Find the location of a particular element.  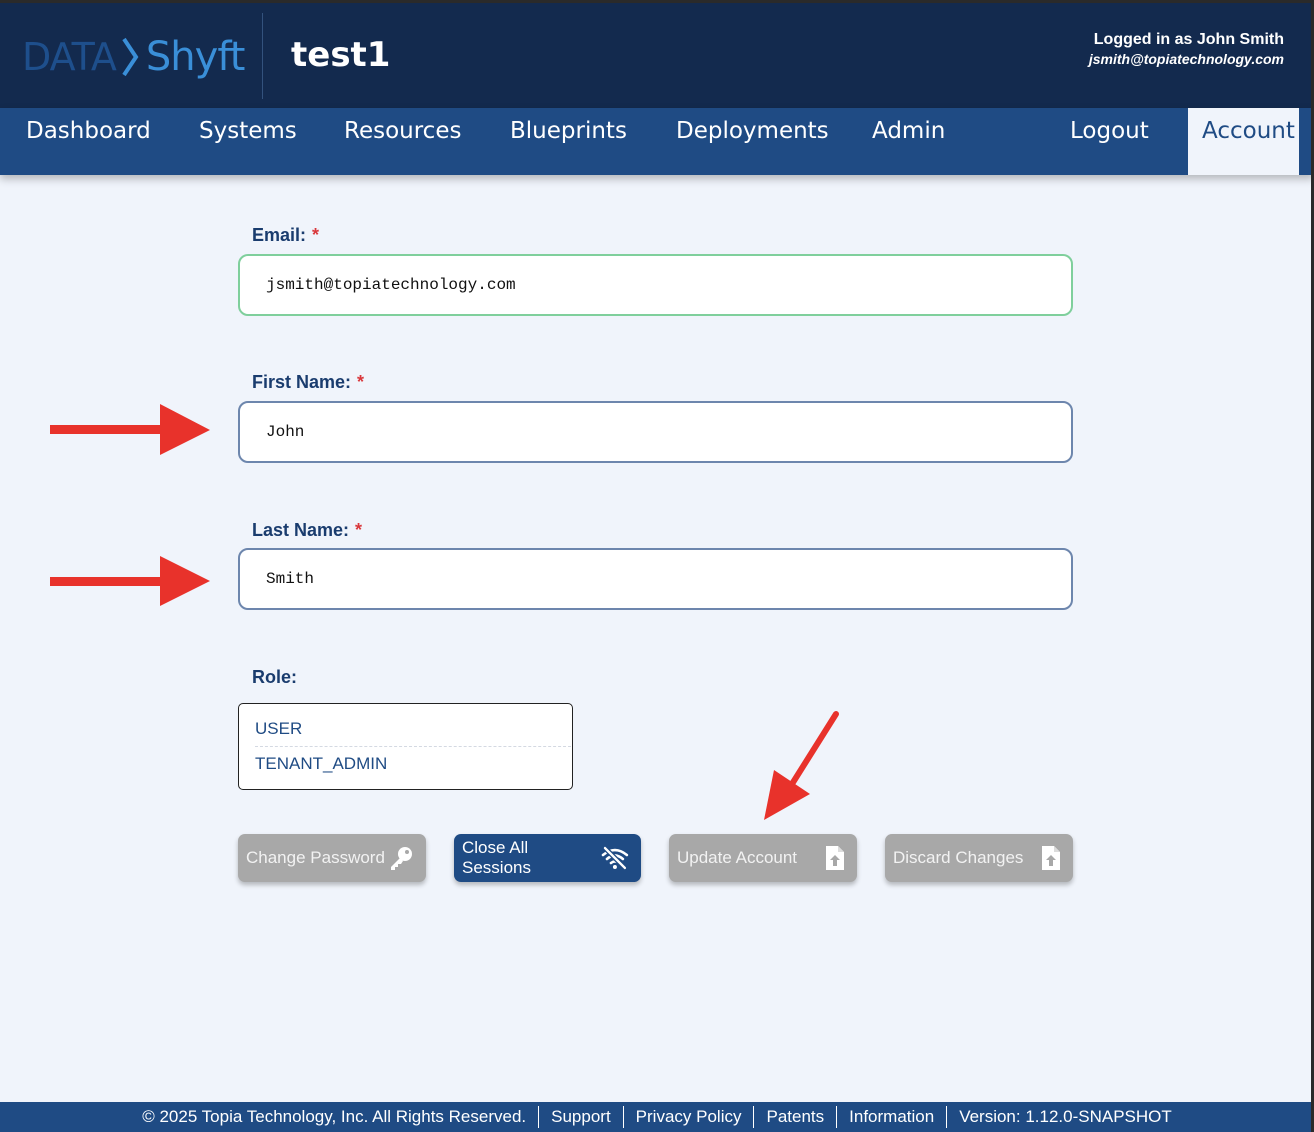

role-option-tenant-admin: TENANT_ADMIN is located at coordinates (413, 764).